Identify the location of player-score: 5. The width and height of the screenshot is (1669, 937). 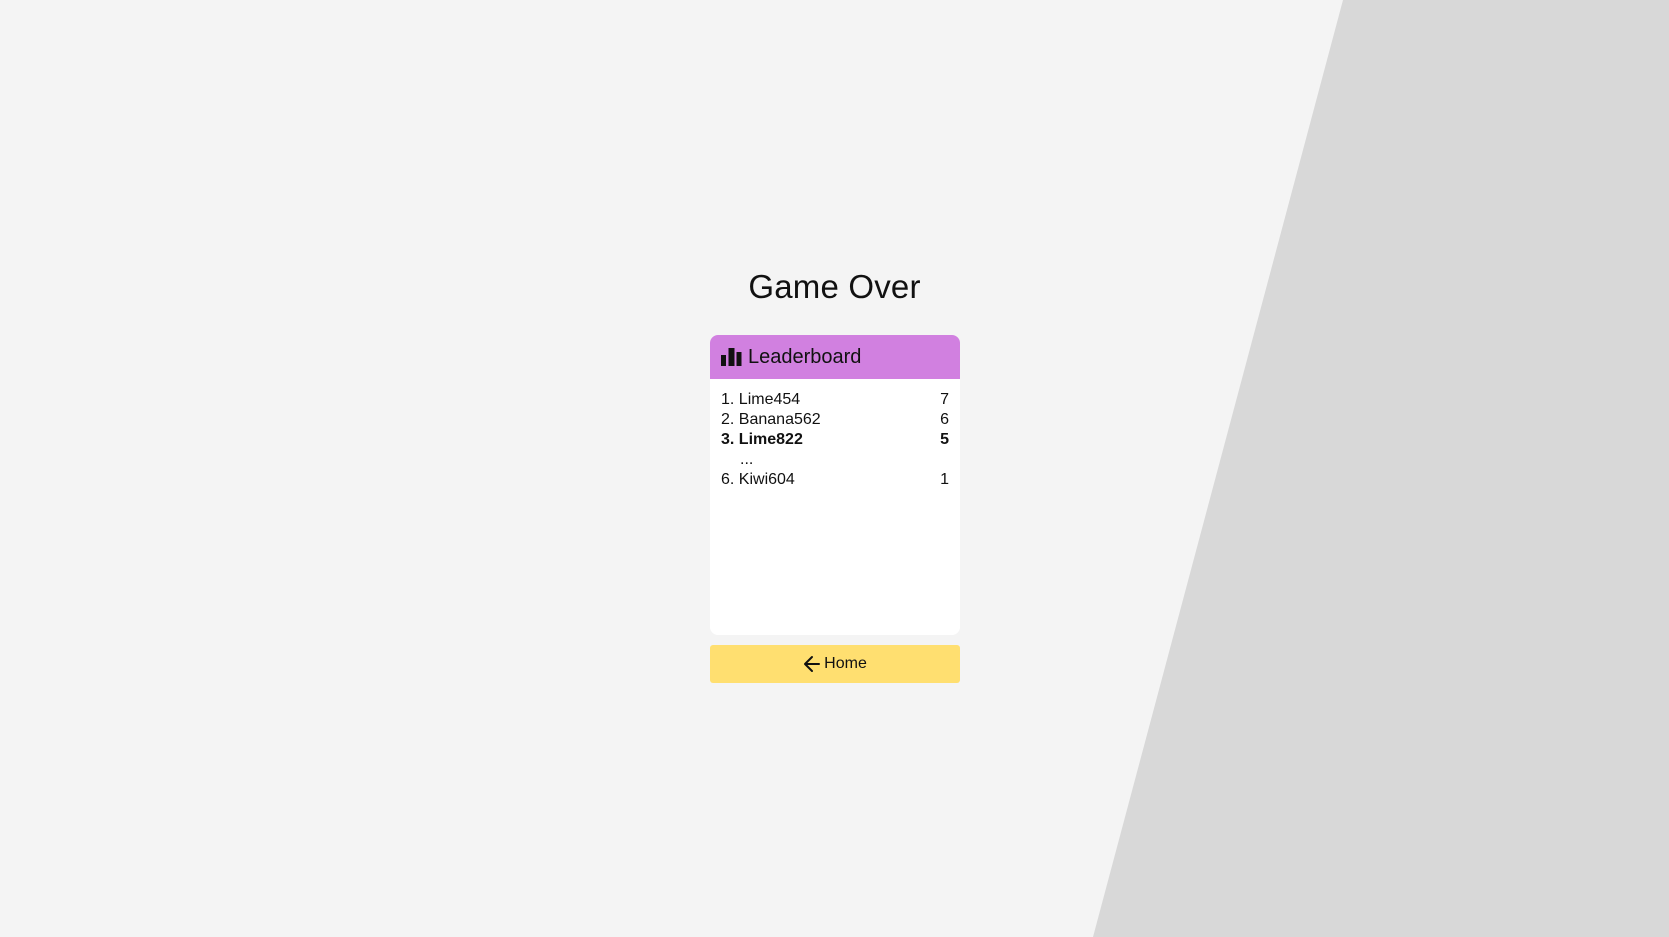
(944, 439).